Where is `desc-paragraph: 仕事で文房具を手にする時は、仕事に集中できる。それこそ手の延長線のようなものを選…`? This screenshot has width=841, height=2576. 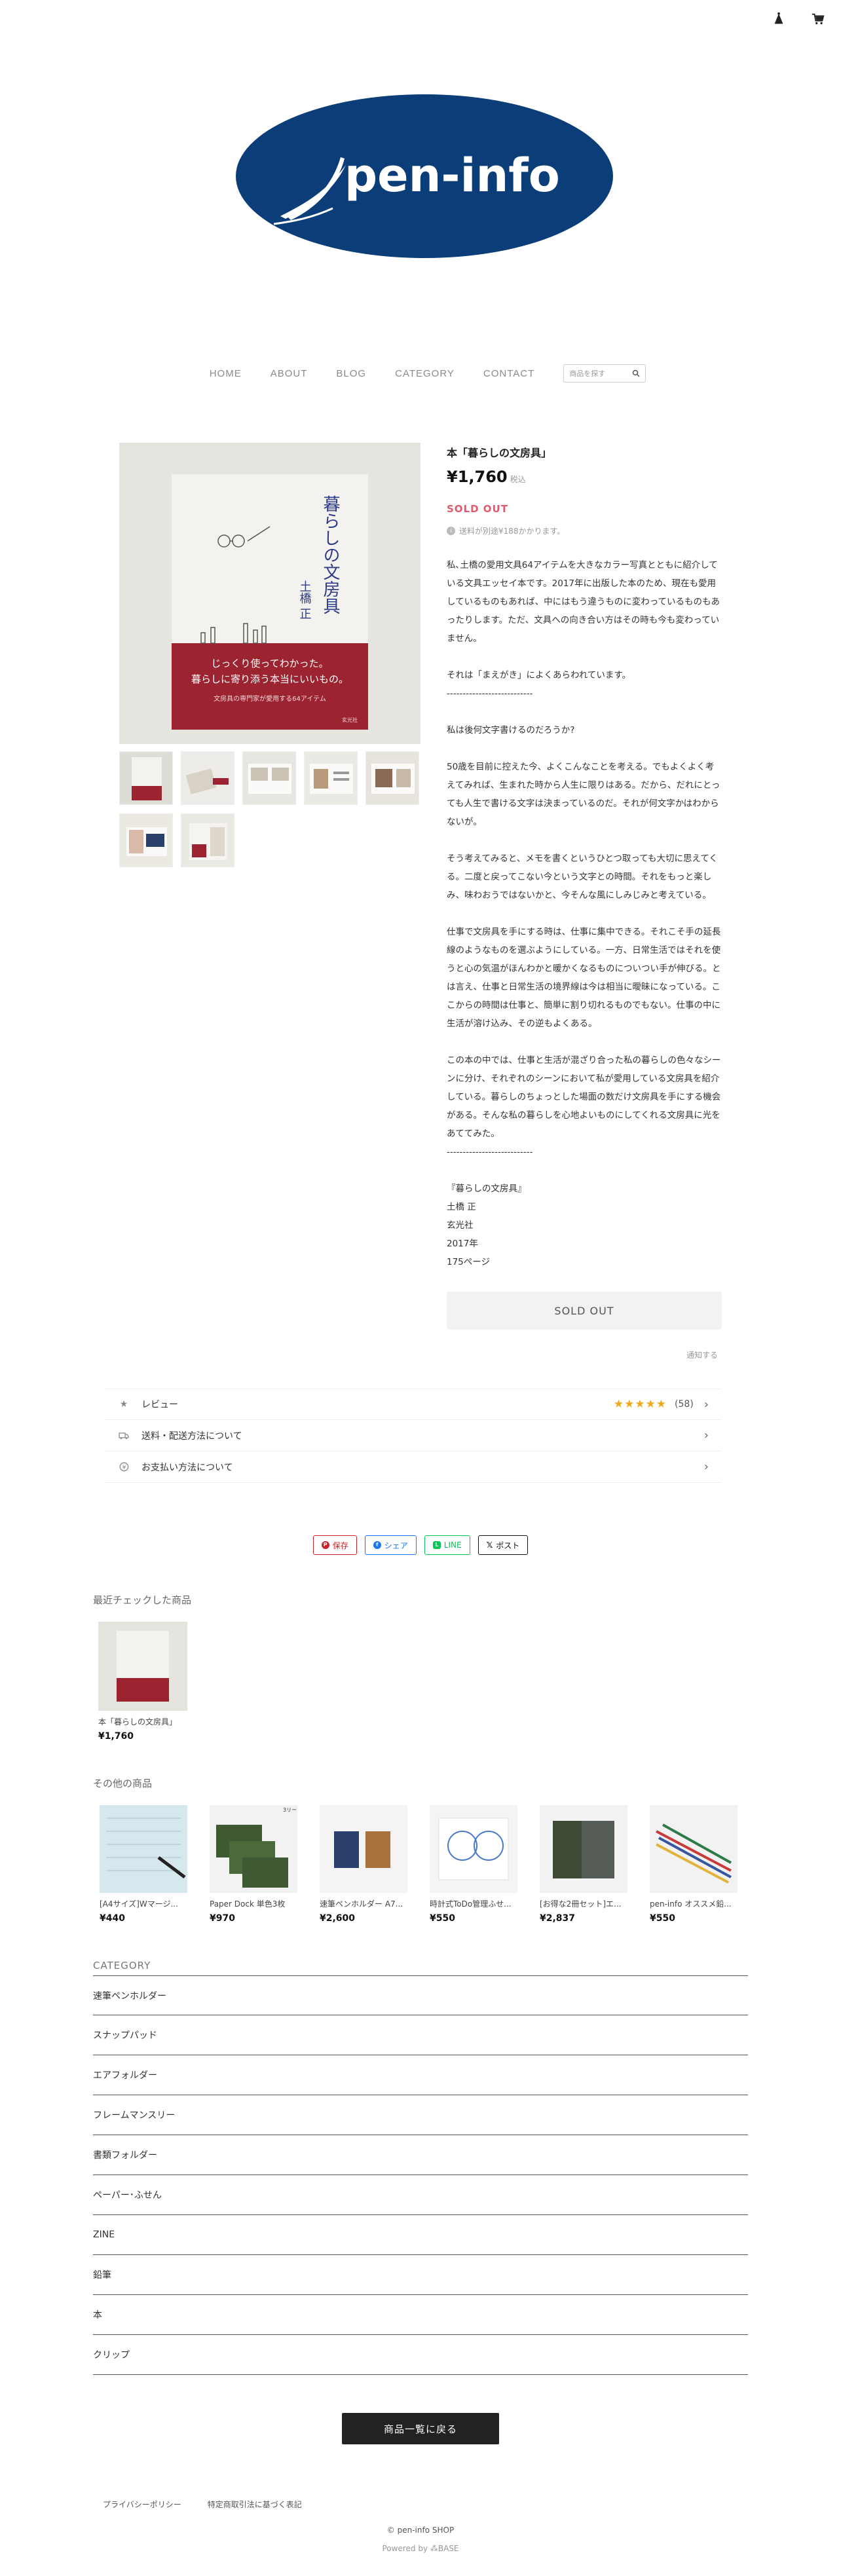
desc-paragraph: 仕事で文房具を手にする時は、仕事に集中できる。それこそ手の延長線のようなものを選… is located at coordinates (584, 978).